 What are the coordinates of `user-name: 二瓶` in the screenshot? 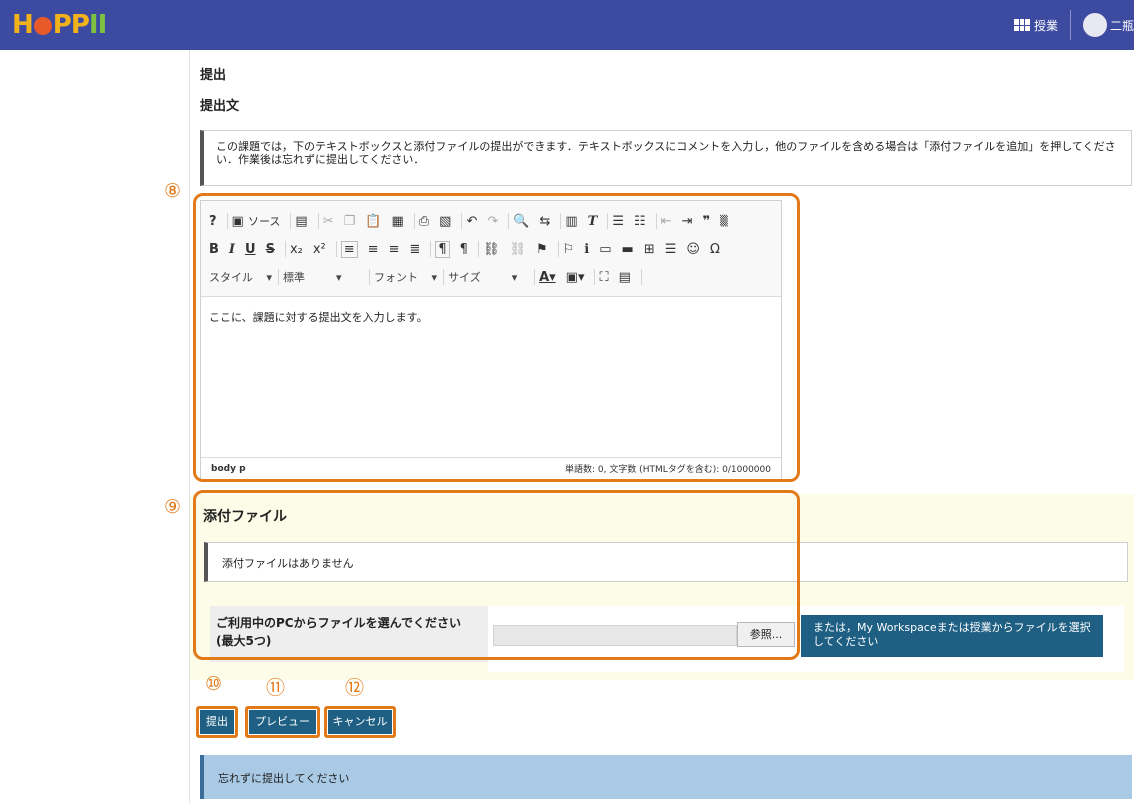 It's located at (1122, 25).